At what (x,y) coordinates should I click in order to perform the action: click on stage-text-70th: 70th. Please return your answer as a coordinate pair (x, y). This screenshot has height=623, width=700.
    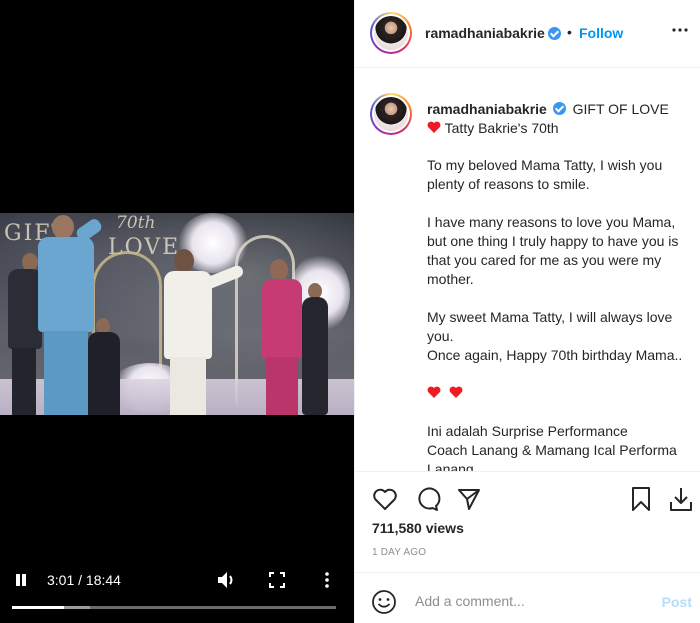
    Looking at the image, I should click on (136, 223).